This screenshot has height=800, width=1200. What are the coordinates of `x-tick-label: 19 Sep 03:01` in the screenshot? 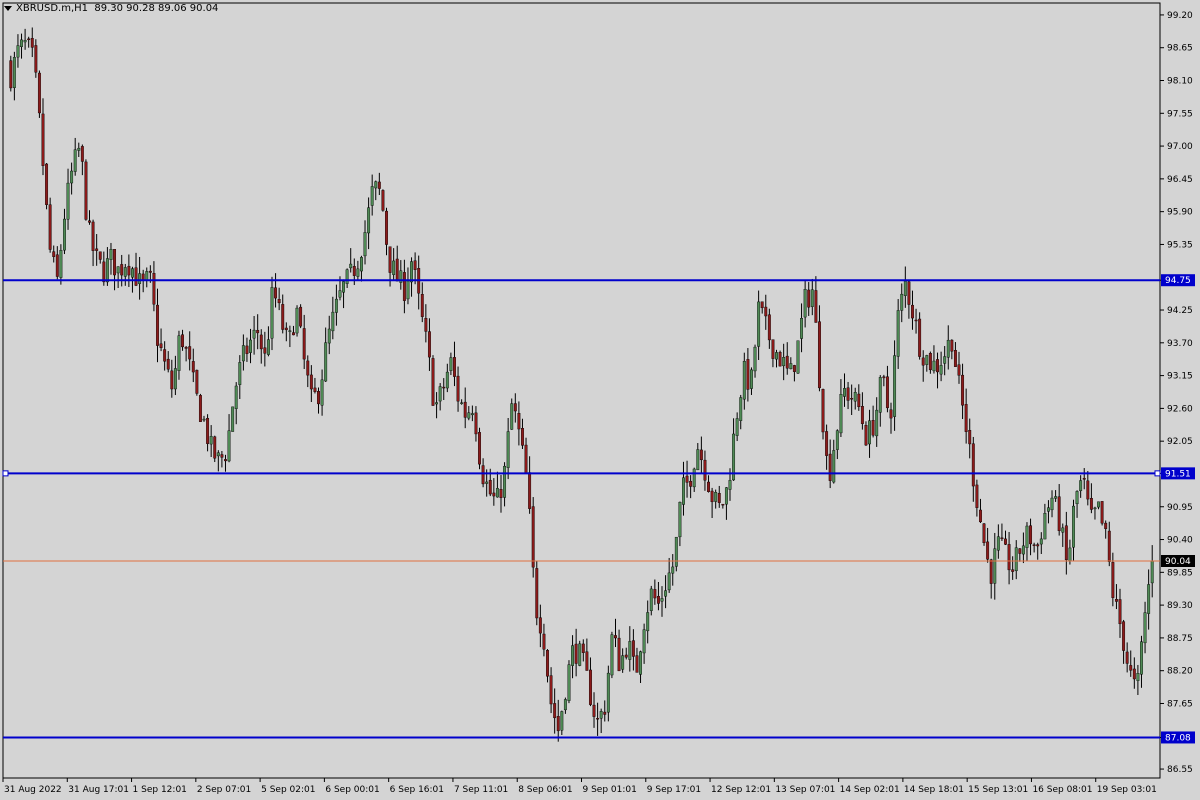 It's located at (1127, 790).